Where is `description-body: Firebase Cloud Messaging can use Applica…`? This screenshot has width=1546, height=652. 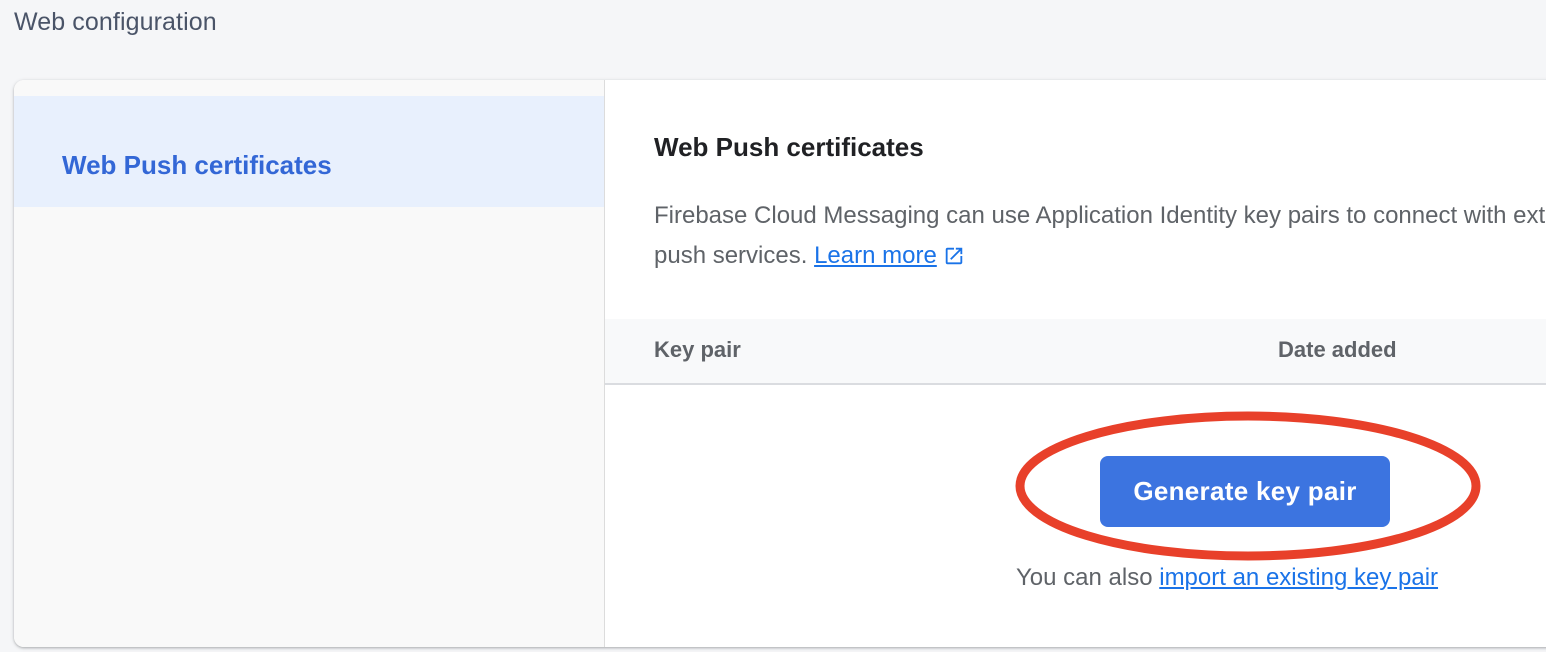
description-body: Firebase Cloud Messaging can use Applica… is located at coordinates (1100, 235).